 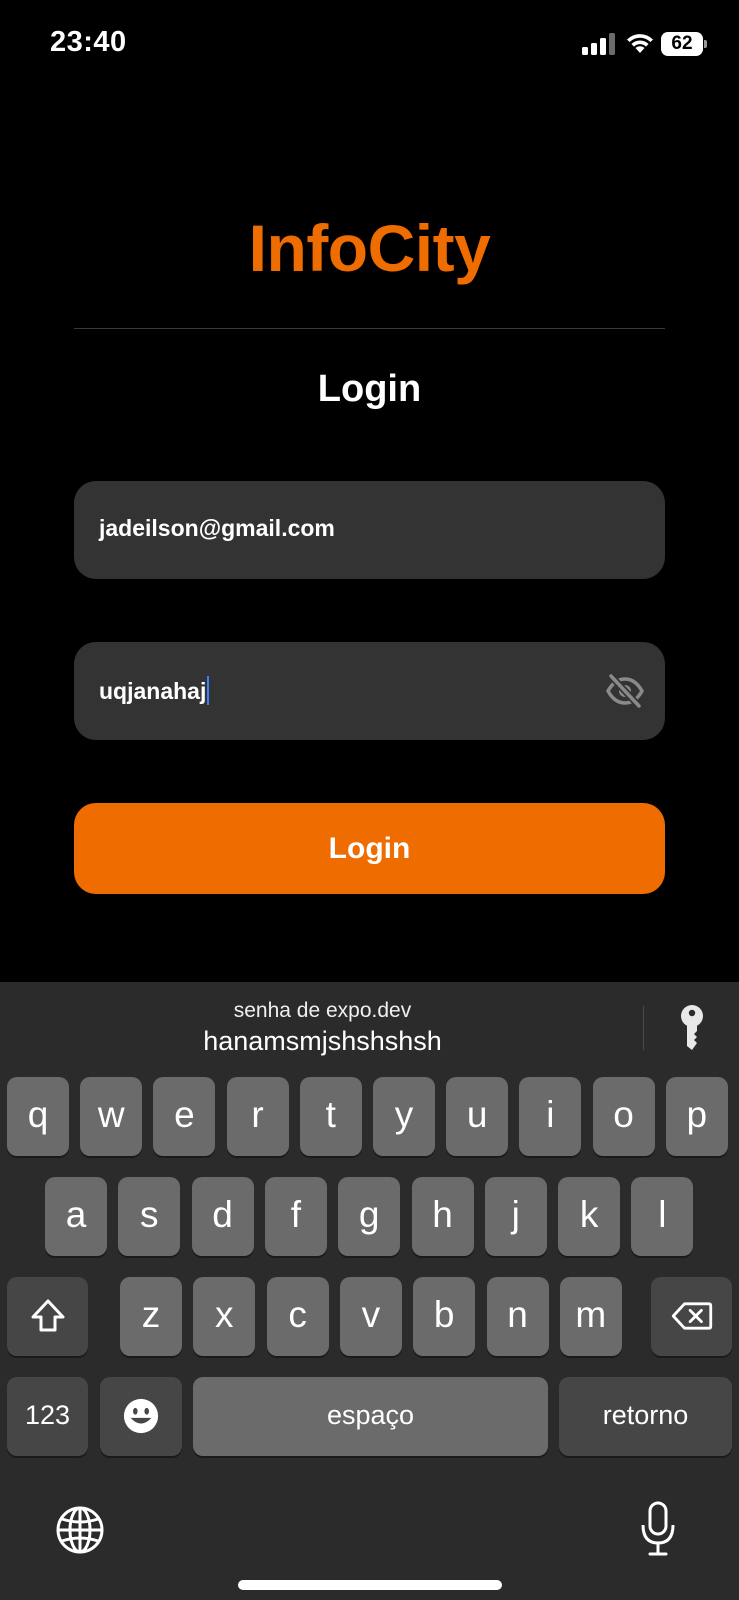 I want to click on globe-icon, so click(x=80, y=1530).